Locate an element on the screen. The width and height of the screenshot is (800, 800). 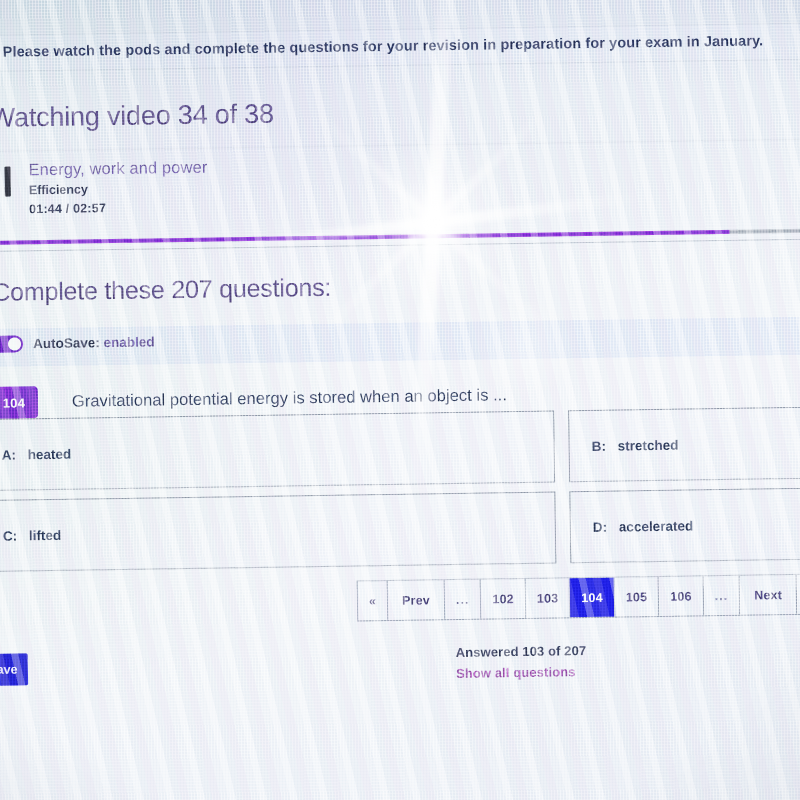
pagination-page-105: 105 is located at coordinates (637, 596).